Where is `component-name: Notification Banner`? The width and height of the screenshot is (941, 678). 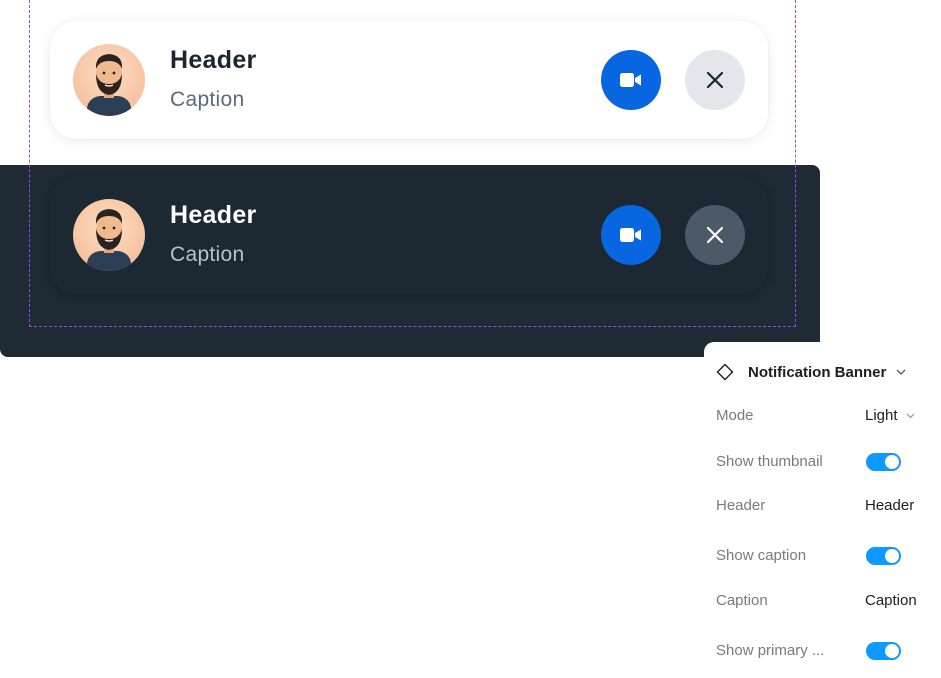 component-name: Notification Banner is located at coordinates (817, 372).